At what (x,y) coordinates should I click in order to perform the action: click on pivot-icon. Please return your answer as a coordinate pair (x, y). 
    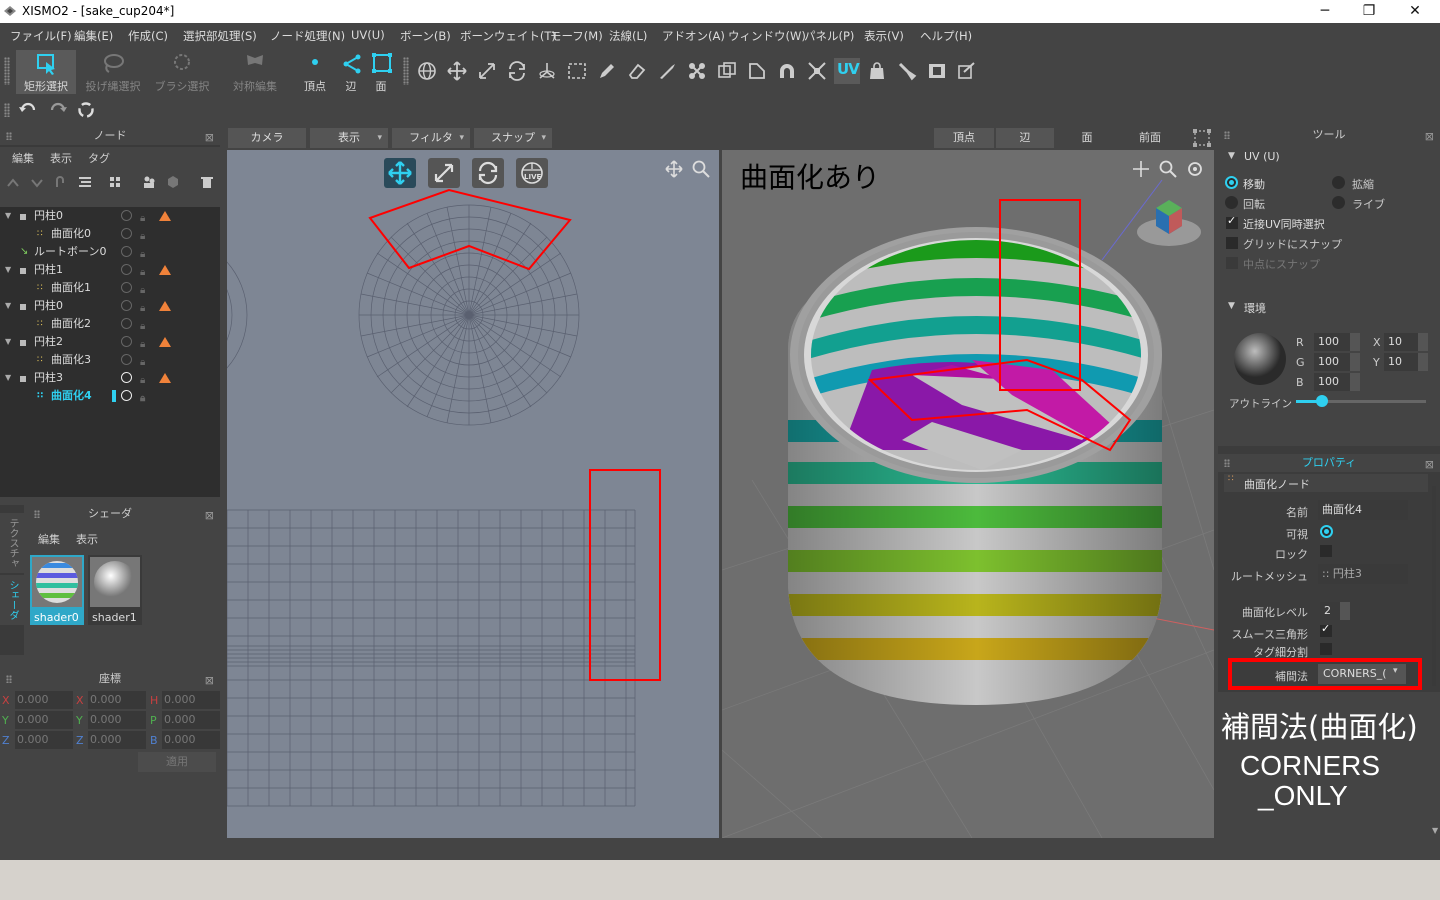
    Looking at the image, I should click on (547, 71).